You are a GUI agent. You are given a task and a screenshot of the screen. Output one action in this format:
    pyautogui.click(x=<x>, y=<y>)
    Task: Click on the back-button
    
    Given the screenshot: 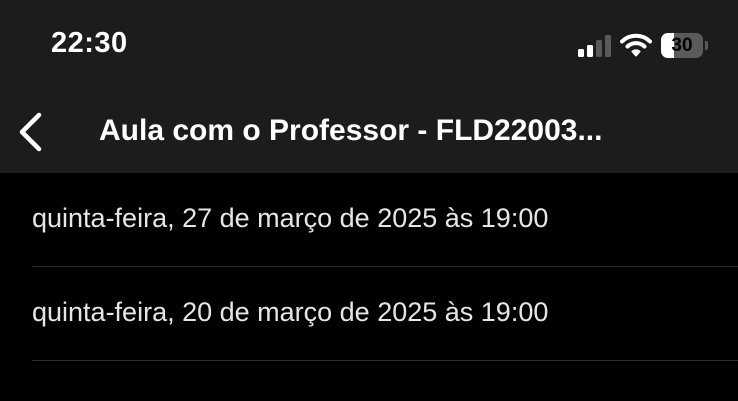 What is the action you would take?
    pyautogui.click(x=32, y=132)
    